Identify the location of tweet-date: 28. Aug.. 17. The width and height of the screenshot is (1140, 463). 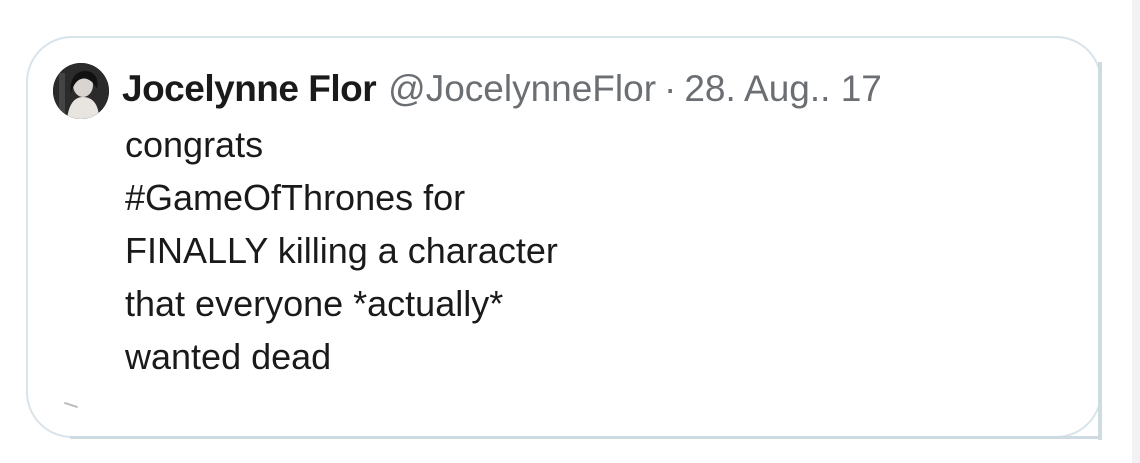
(783, 89).